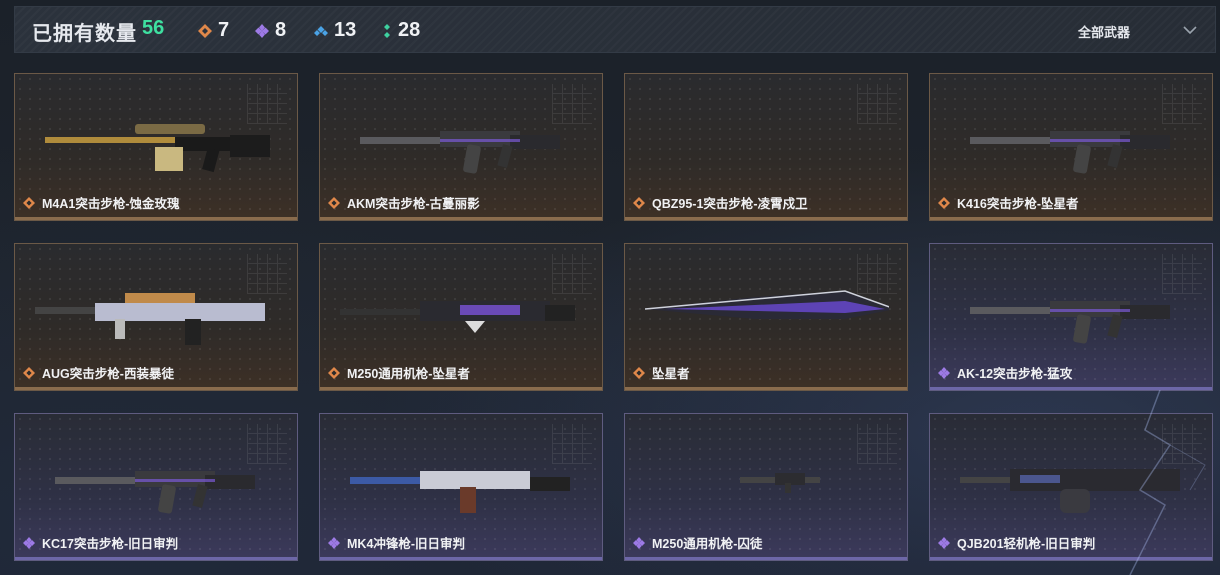 This screenshot has height=575, width=1220. I want to click on weapon-card: QJB201轻机枪-旧日审判, so click(1071, 487).